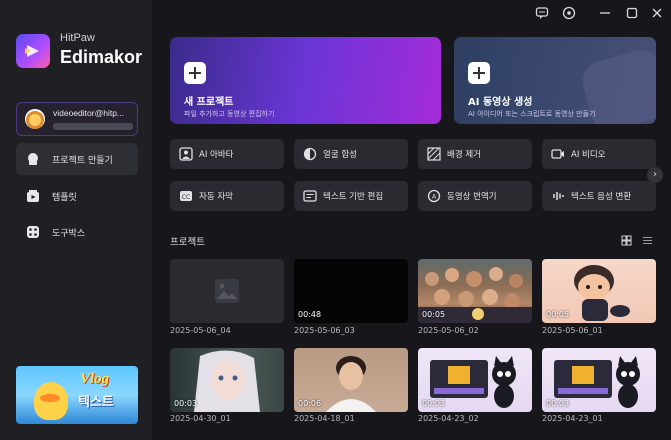  What do you see at coordinates (310, 403) in the screenshot?
I see `project-duration: 00:06` at bounding box center [310, 403].